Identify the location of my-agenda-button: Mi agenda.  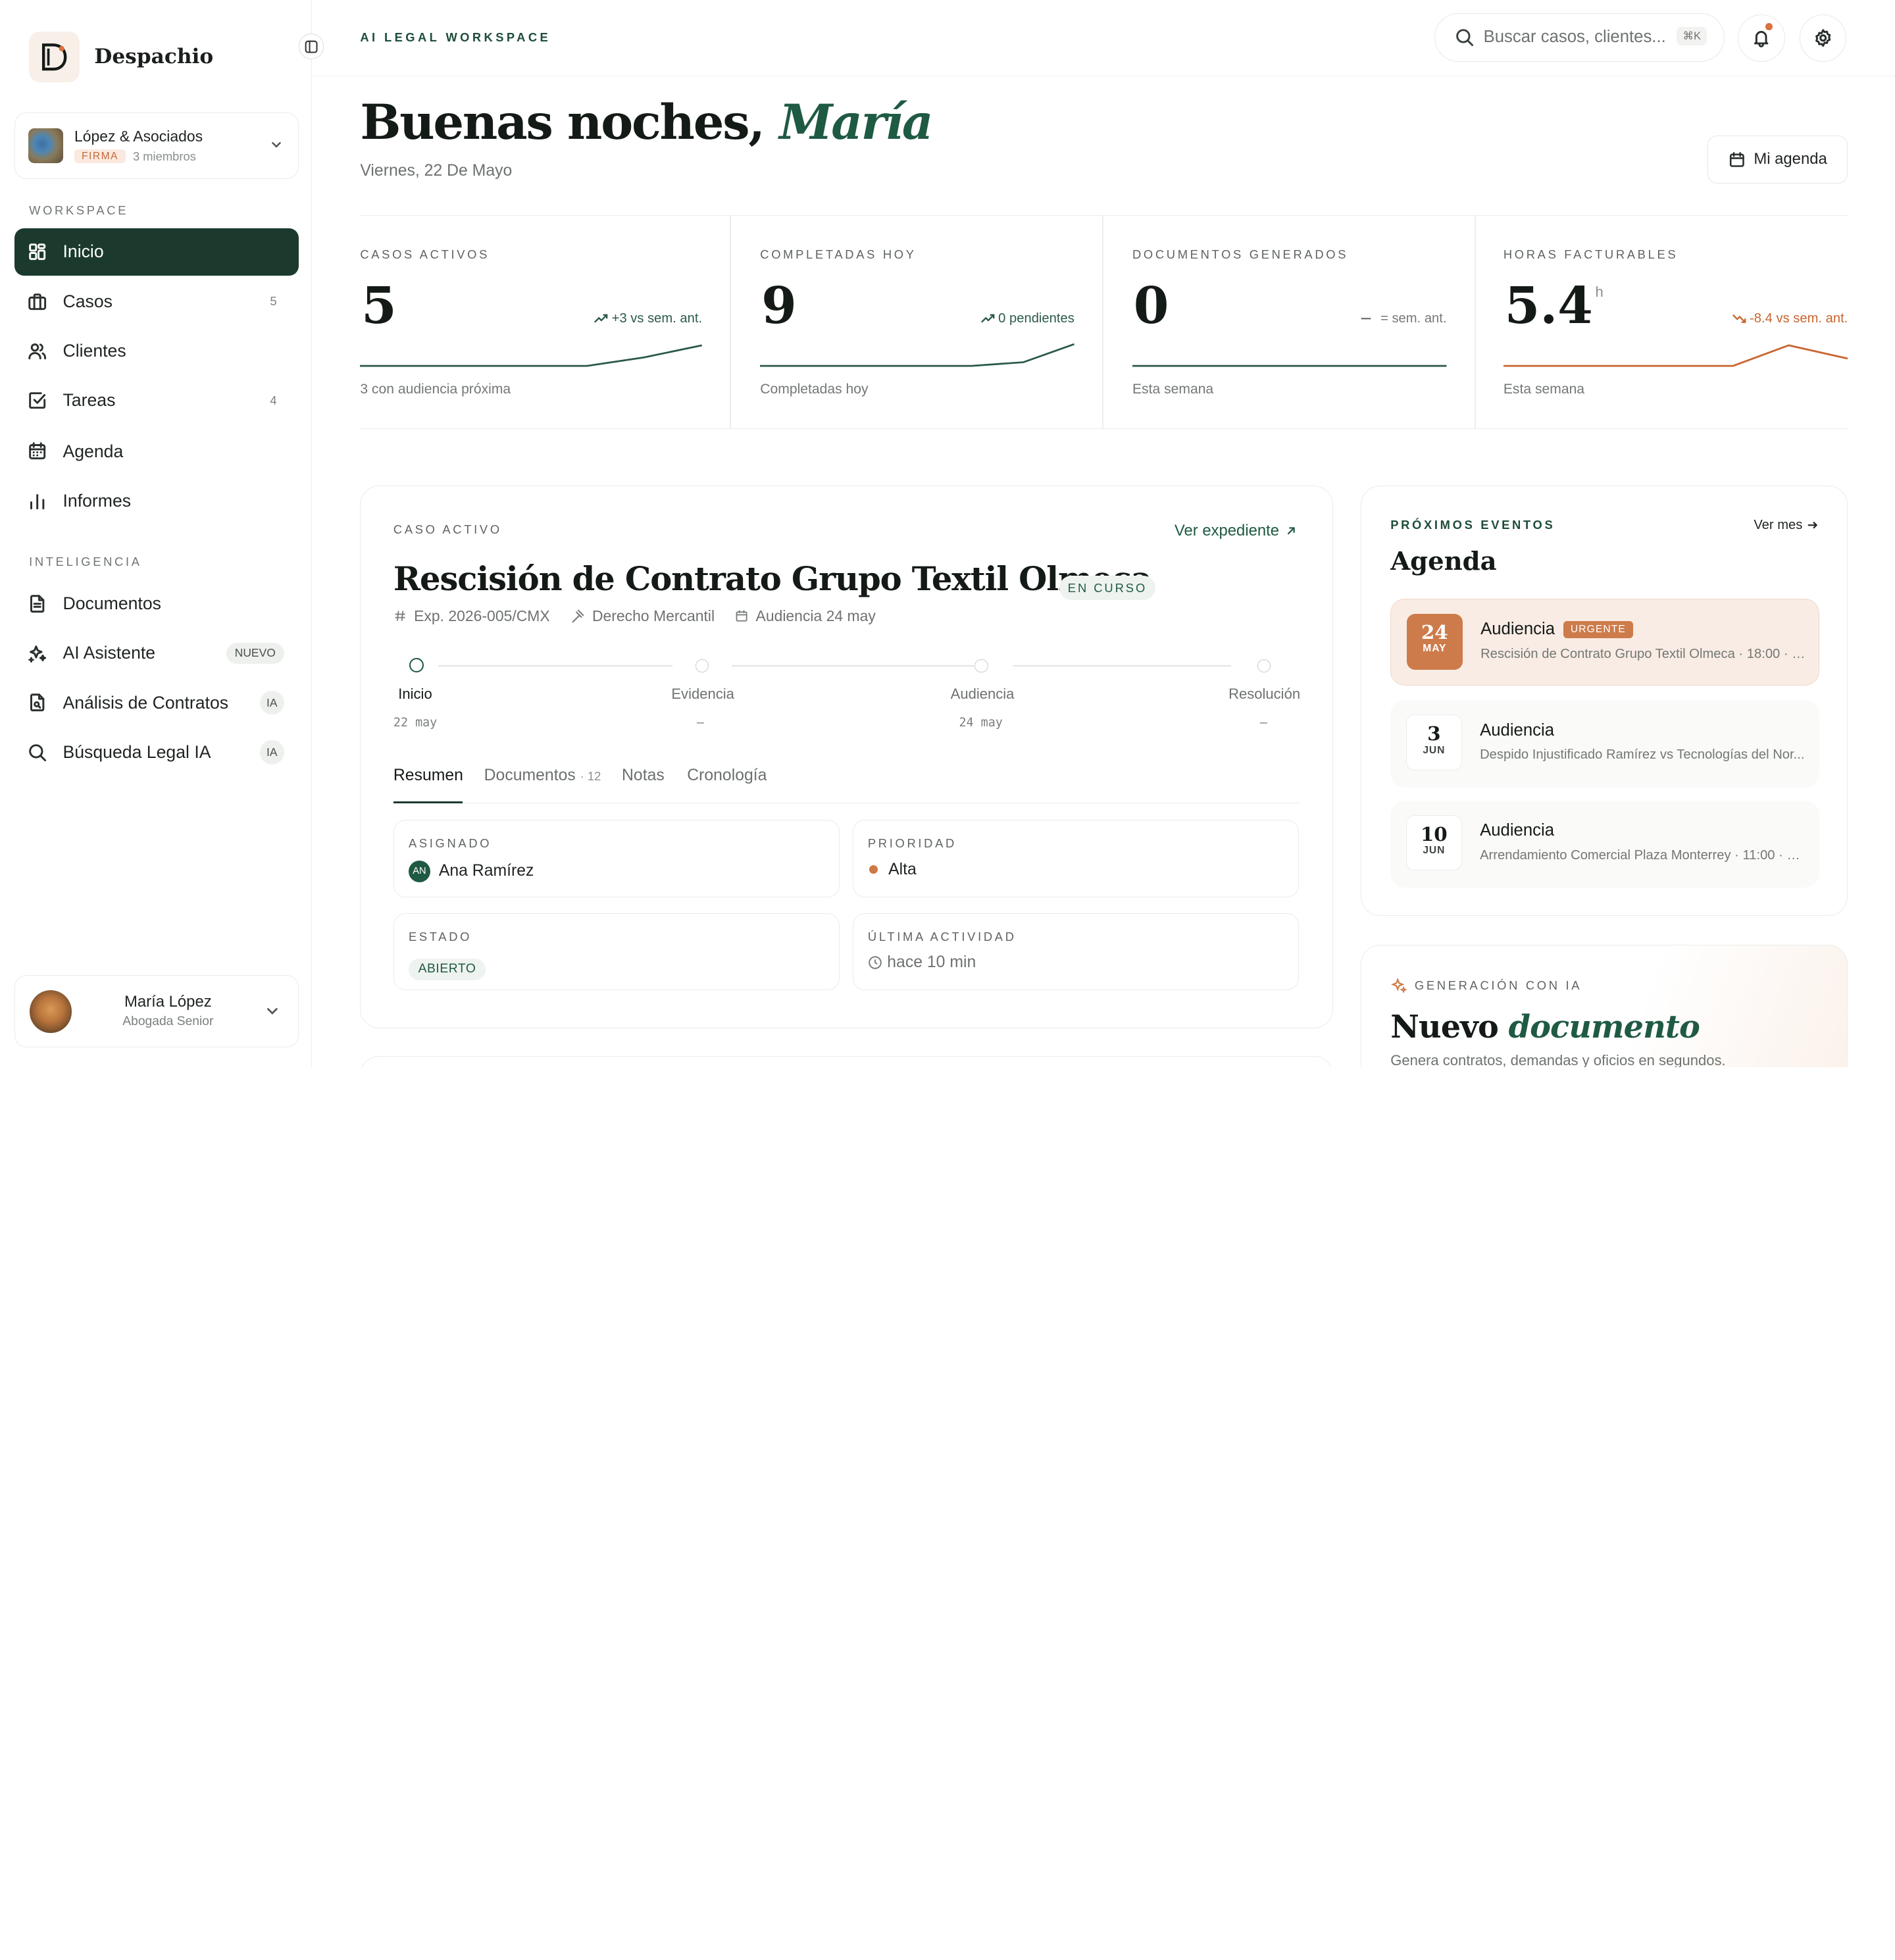
(1777, 159).